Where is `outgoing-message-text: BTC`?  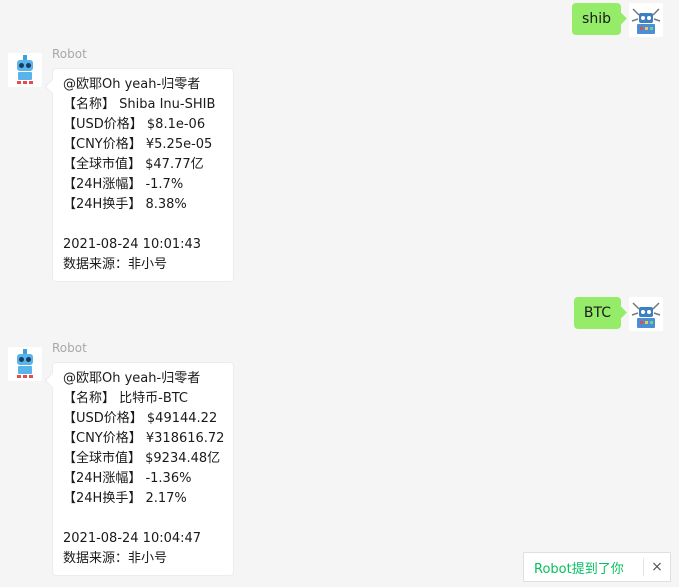
outgoing-message-text: BTC is located at coordinates (597, 313).